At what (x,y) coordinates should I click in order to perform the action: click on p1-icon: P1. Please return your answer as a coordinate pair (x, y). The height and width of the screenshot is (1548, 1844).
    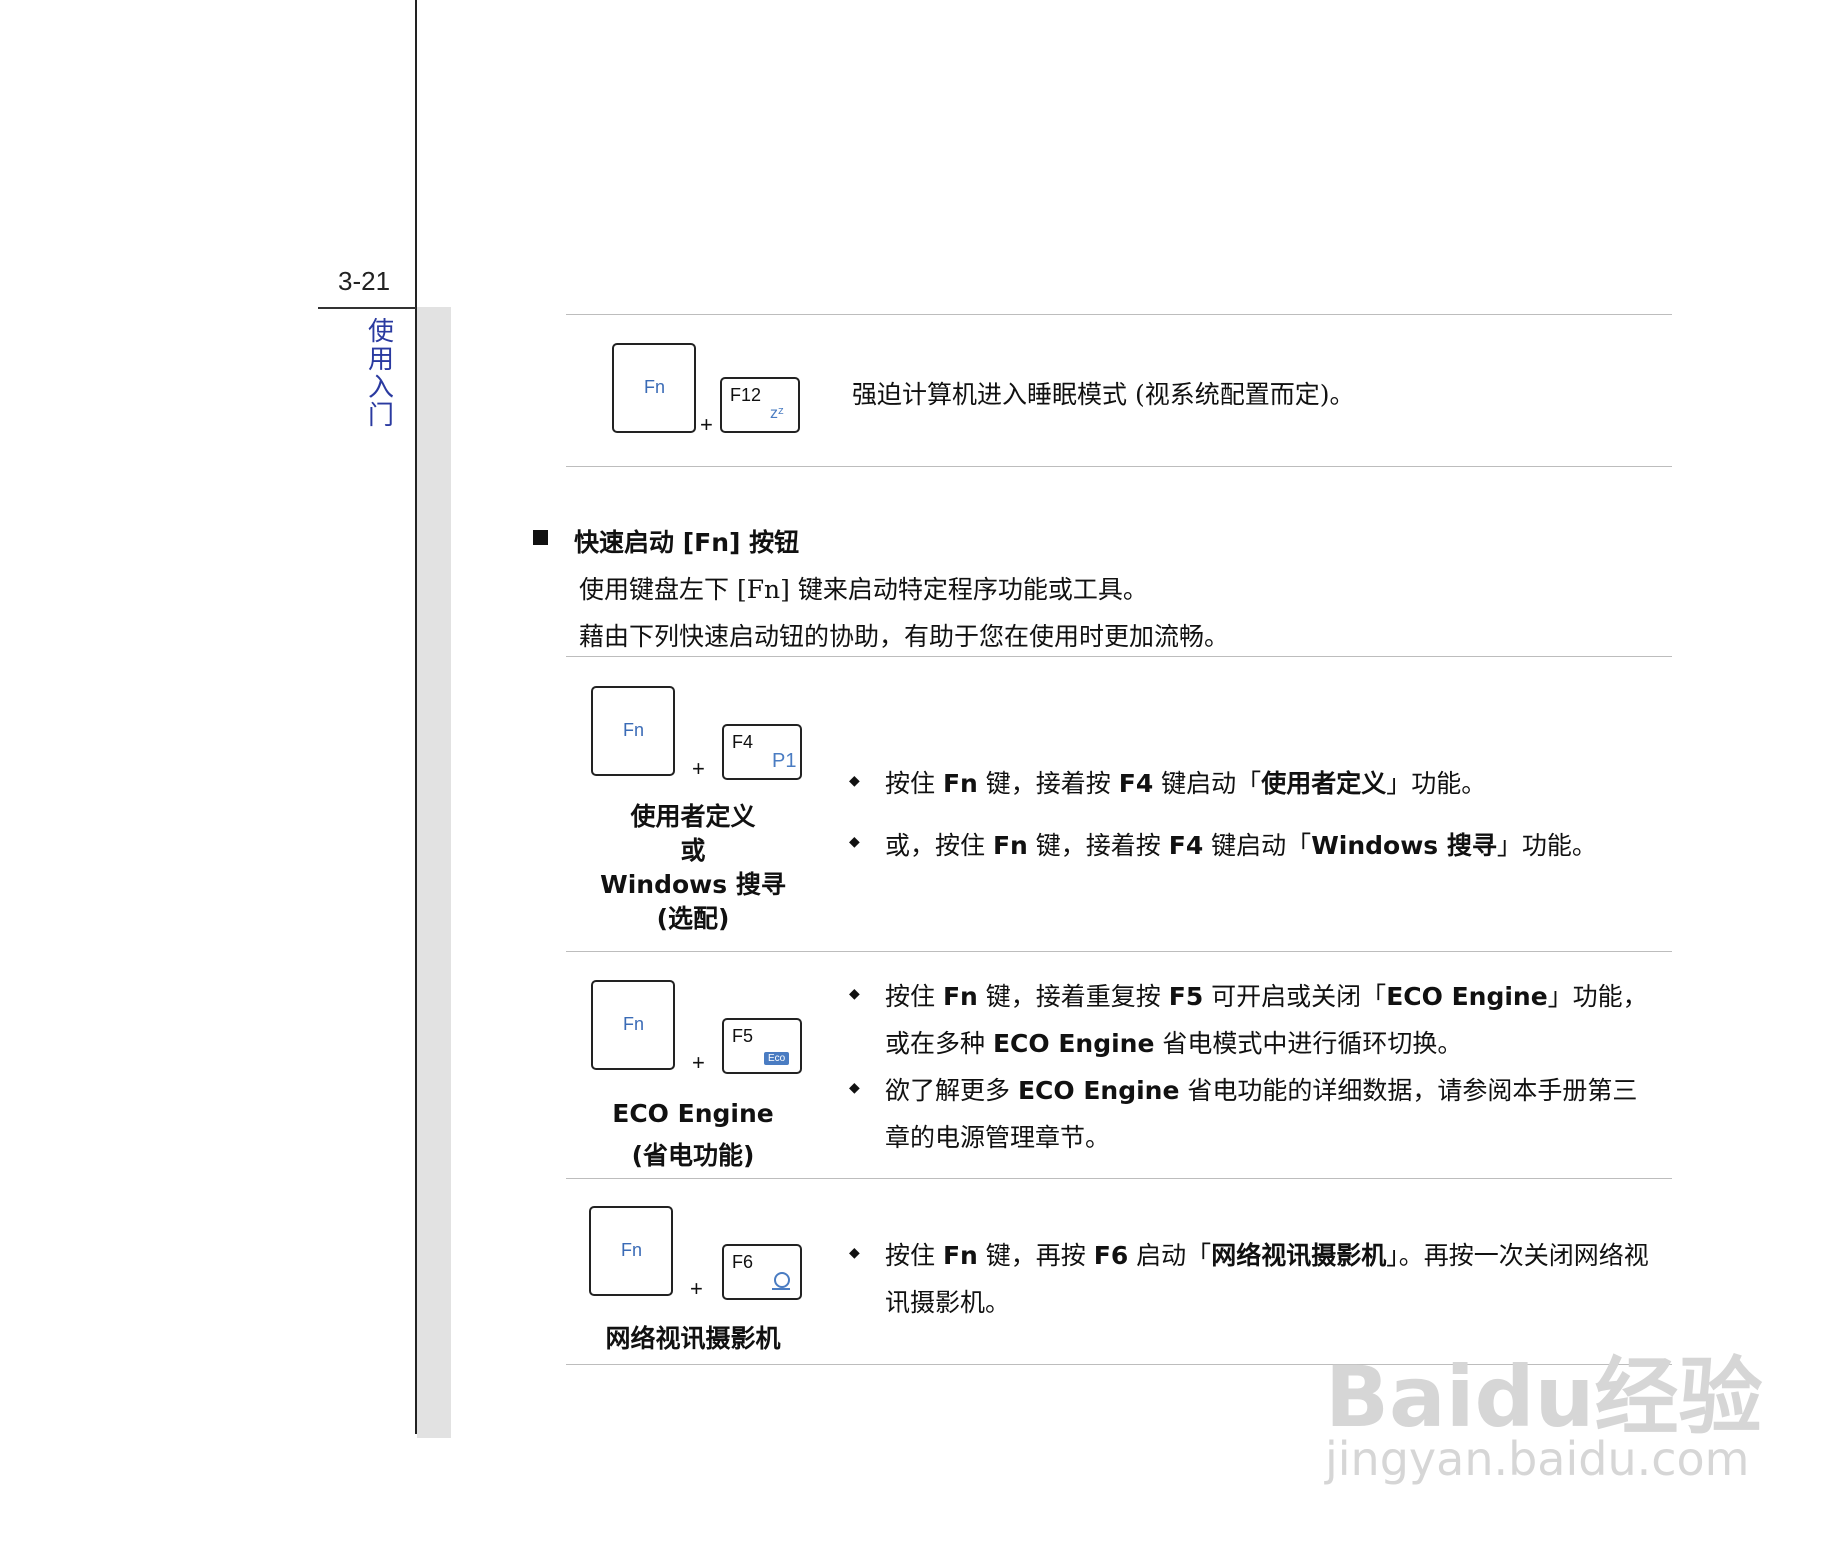
    Looking at the image, I should click on (784, 761).